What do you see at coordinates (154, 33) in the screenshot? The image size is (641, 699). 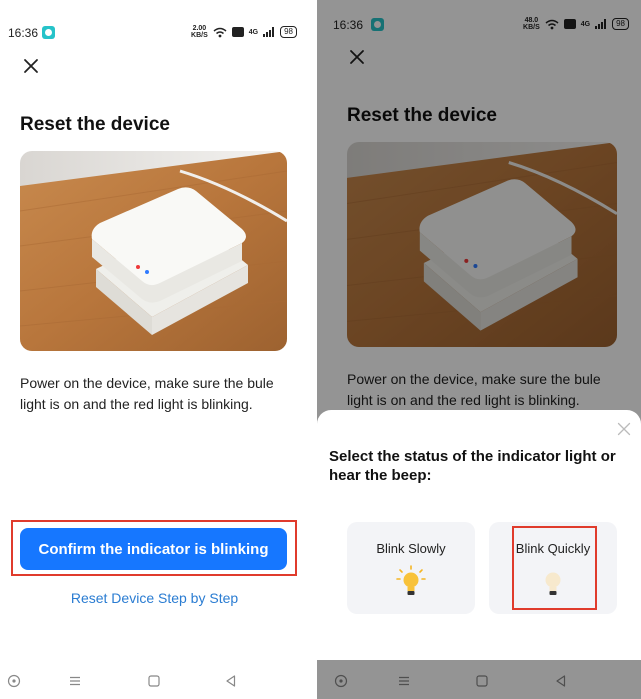 I see `status-bar: 16:36 2.00 KB/S 4G 98` at bounding box center [154, 33].